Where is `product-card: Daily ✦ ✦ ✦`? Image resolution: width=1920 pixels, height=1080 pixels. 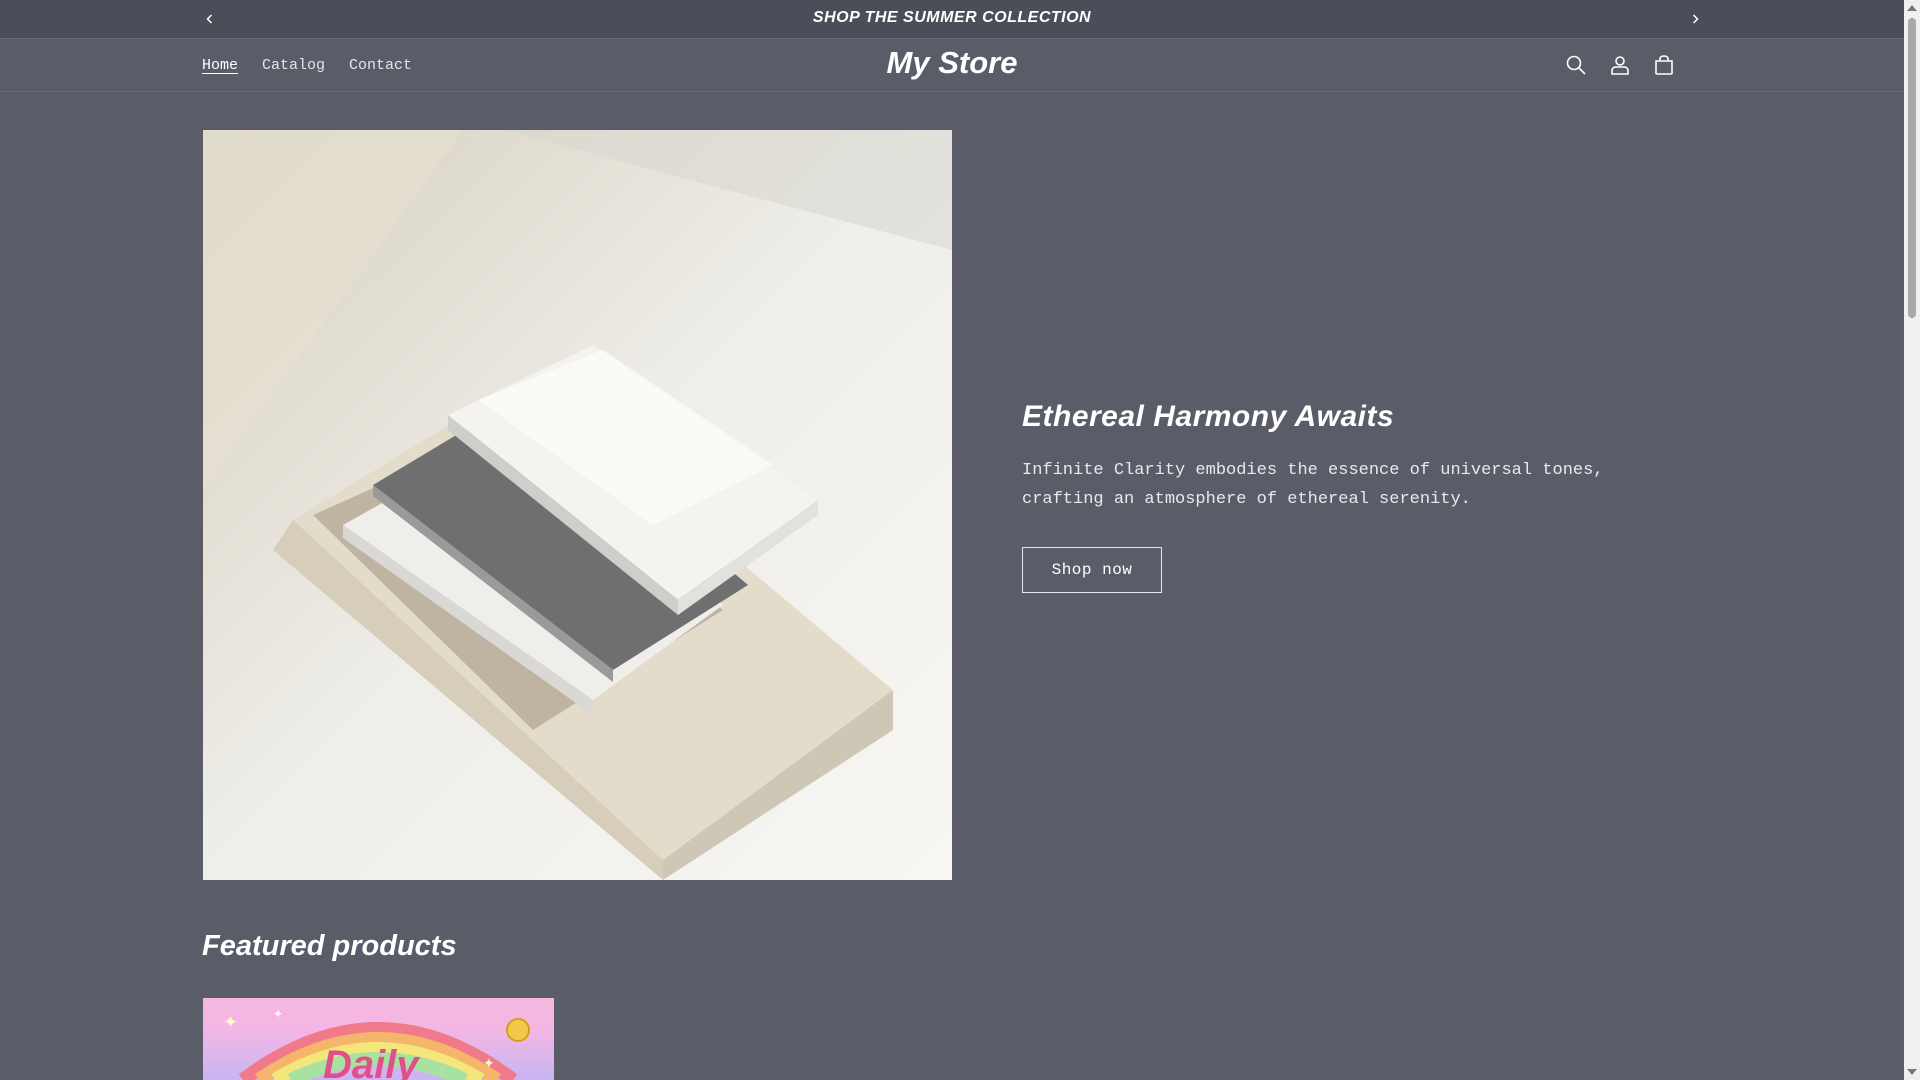
product-card: Daily ✦ ✦ ✦ is located at coordinates (378, 1039).